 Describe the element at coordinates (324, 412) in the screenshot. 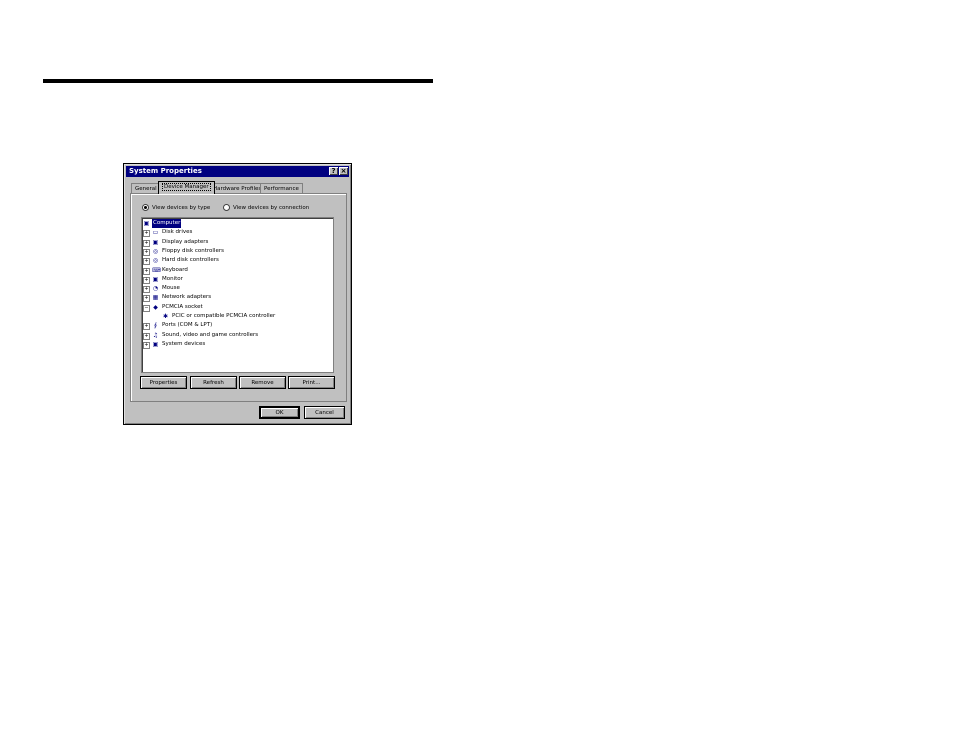

I see `cancel-button: Cancel` at that location.